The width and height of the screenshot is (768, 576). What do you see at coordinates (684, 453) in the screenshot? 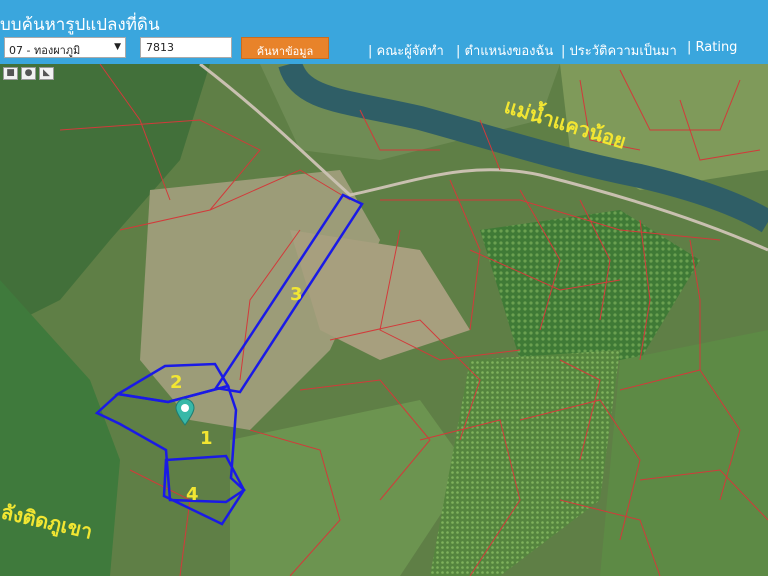
I see `field-southeast` at bounding box center [684, 453].